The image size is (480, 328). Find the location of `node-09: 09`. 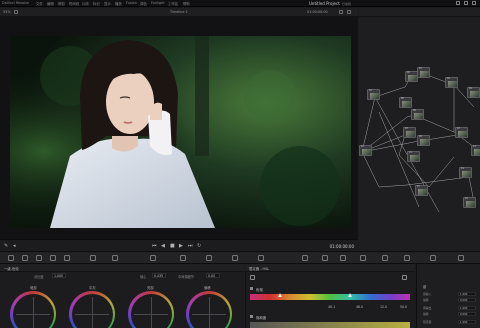

node-09: 09 is located at coordinates (473, 92).